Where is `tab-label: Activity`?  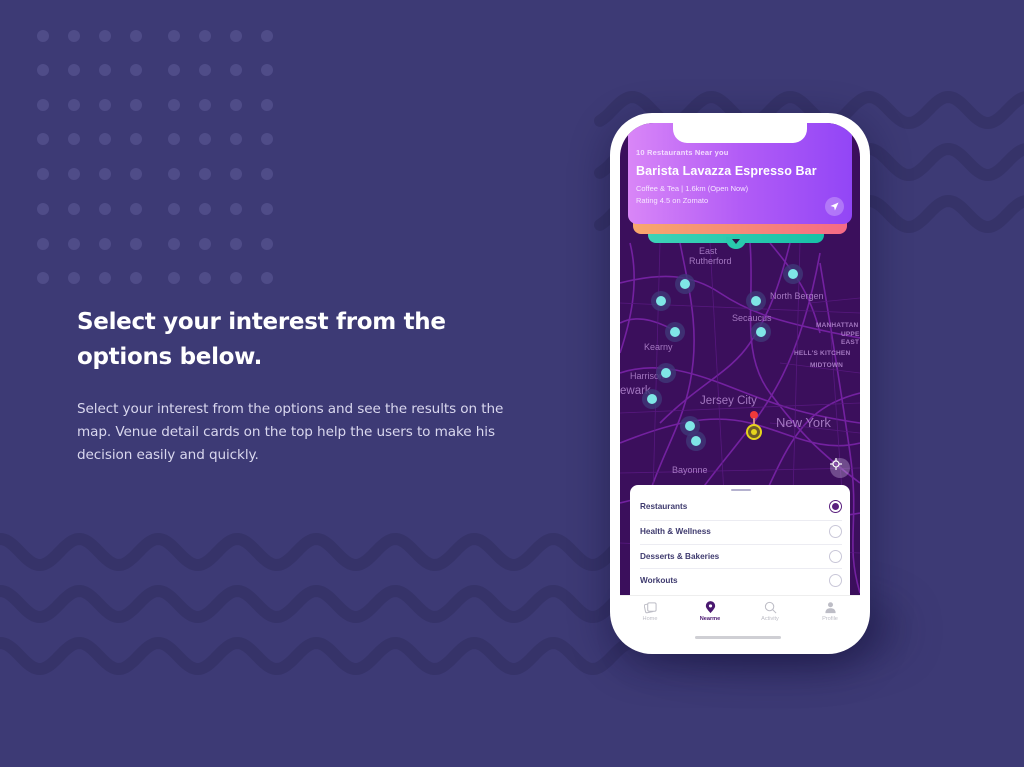 tab-label: Activity is located at coordinates (770, 619).